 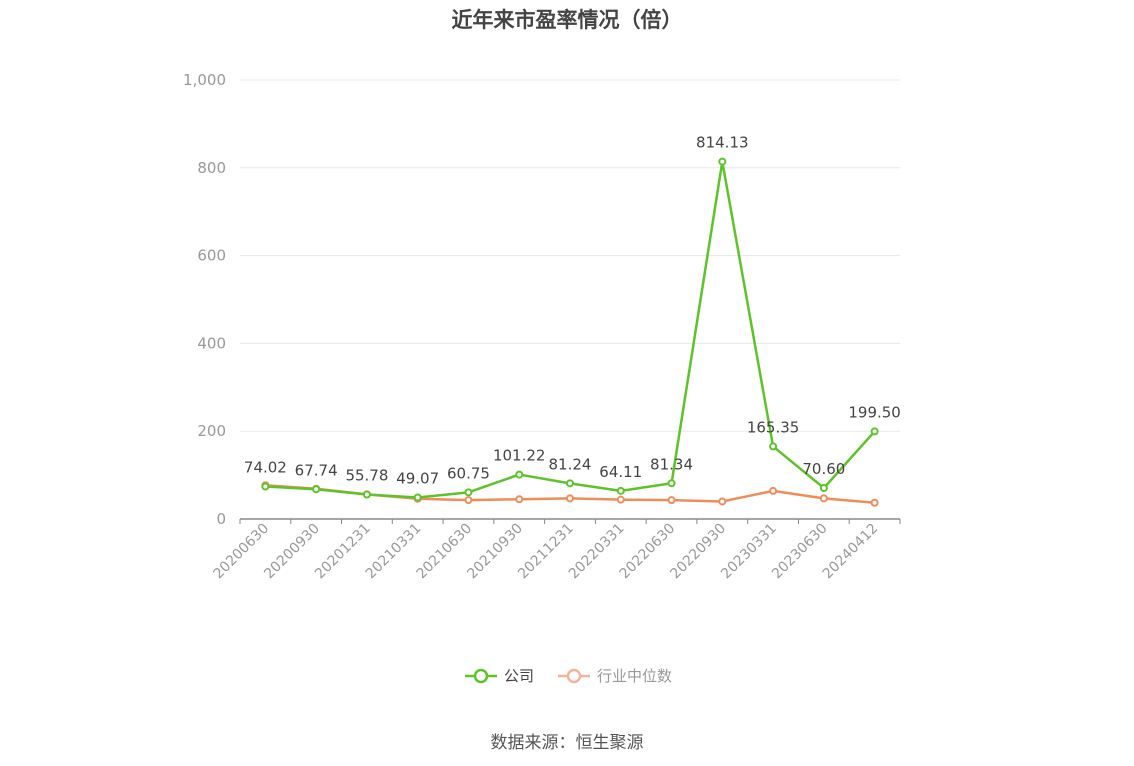 What do you see at coordinates (211, 168) in the screenshot?
I see `y-tick-label: 800` at bounding box center [211, 168].